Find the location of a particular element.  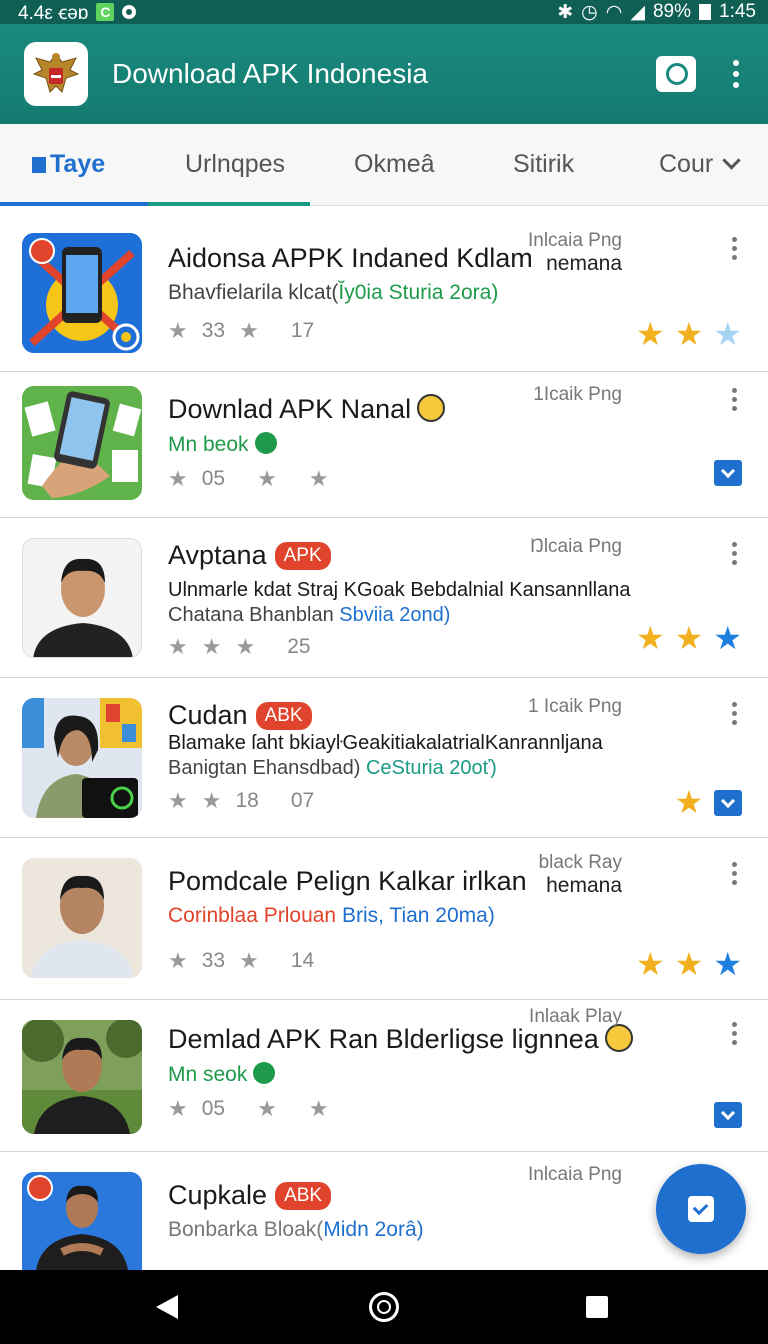

system-nav-bar is located at coordinates (384, 1307).